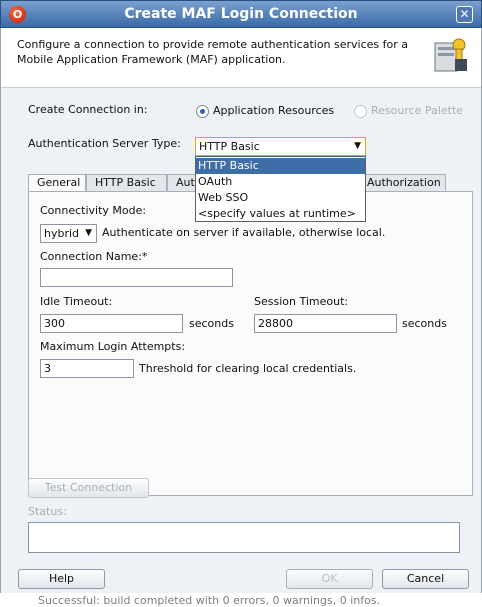 The height and width of the screenshot is (607, 482). What do you see at coordinates (93, 210) in the screenshot?
I see `connectivity-mode-label: Connectivity Mode:` at bounding box center [93, 210].